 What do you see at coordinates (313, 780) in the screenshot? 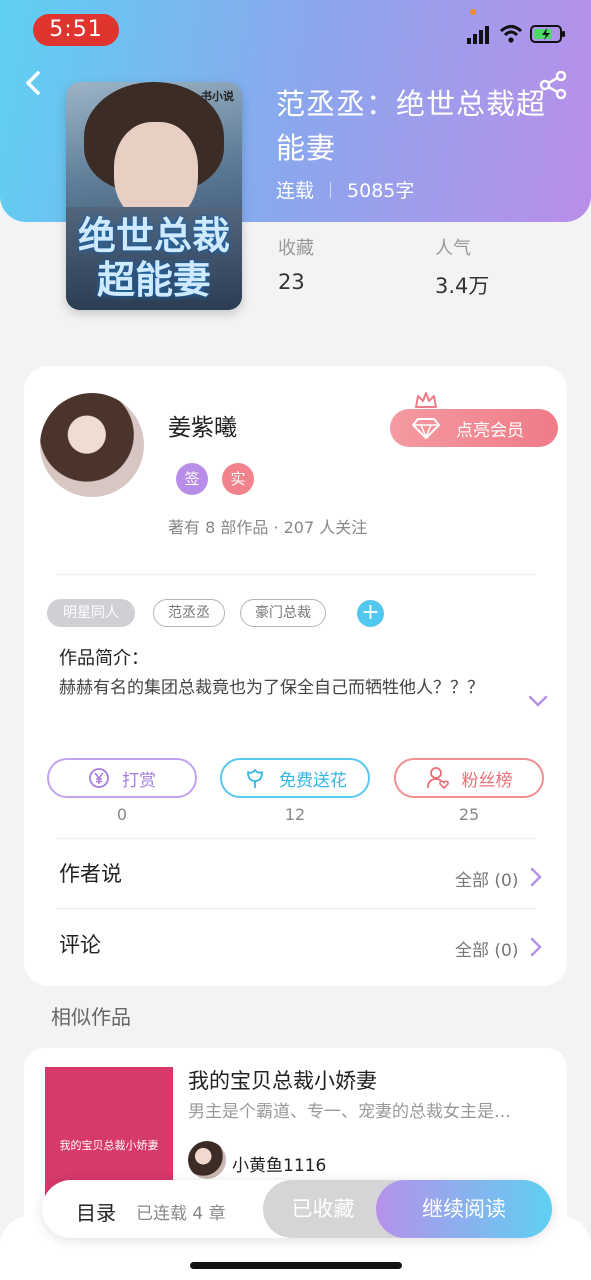
I see `send-flower-label: 免费送花` at bounding box center [313, 780].